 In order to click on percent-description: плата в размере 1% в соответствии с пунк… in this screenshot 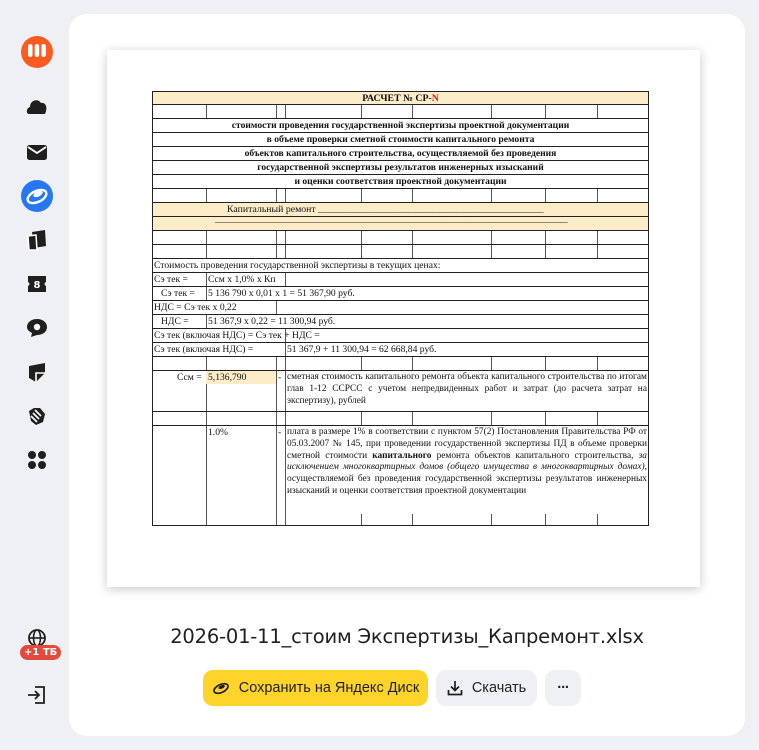, I will do `click(467, 461)`.